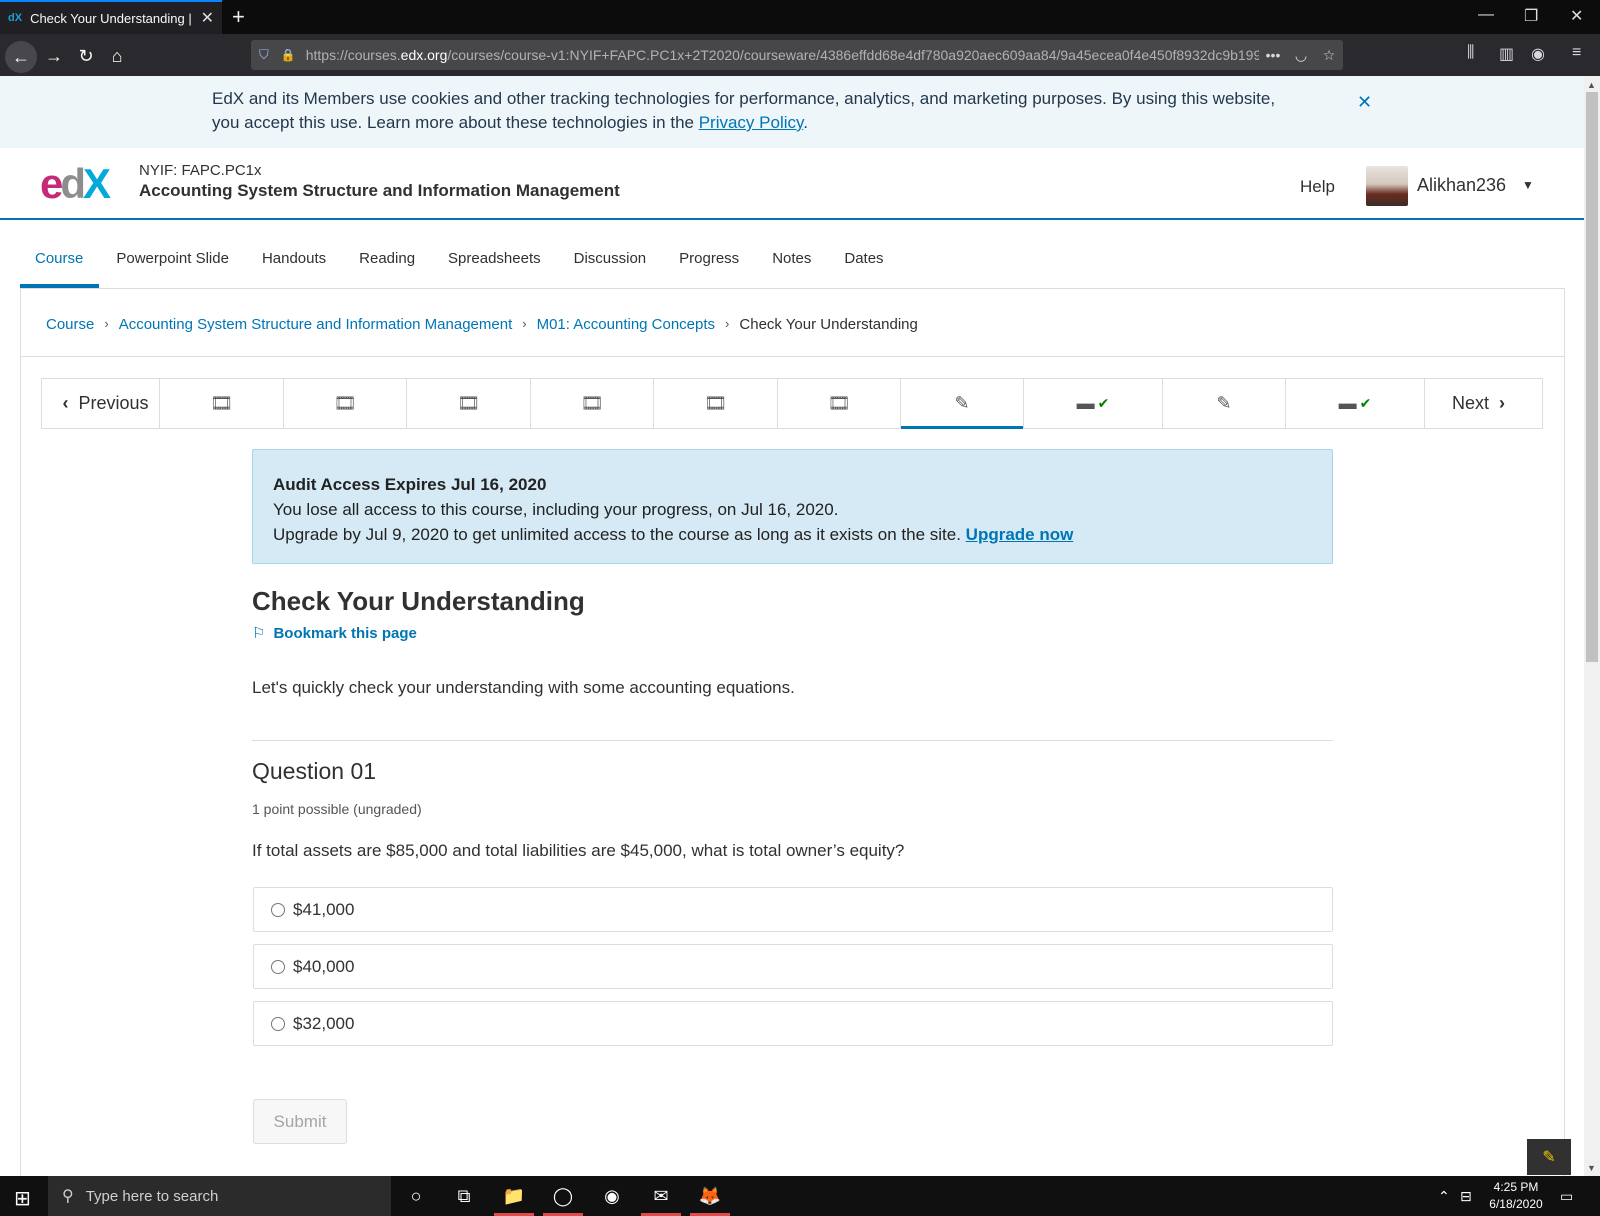  Describe the element at coordinates (1387, 186) in the screenshot. I see `avatar` at that location.